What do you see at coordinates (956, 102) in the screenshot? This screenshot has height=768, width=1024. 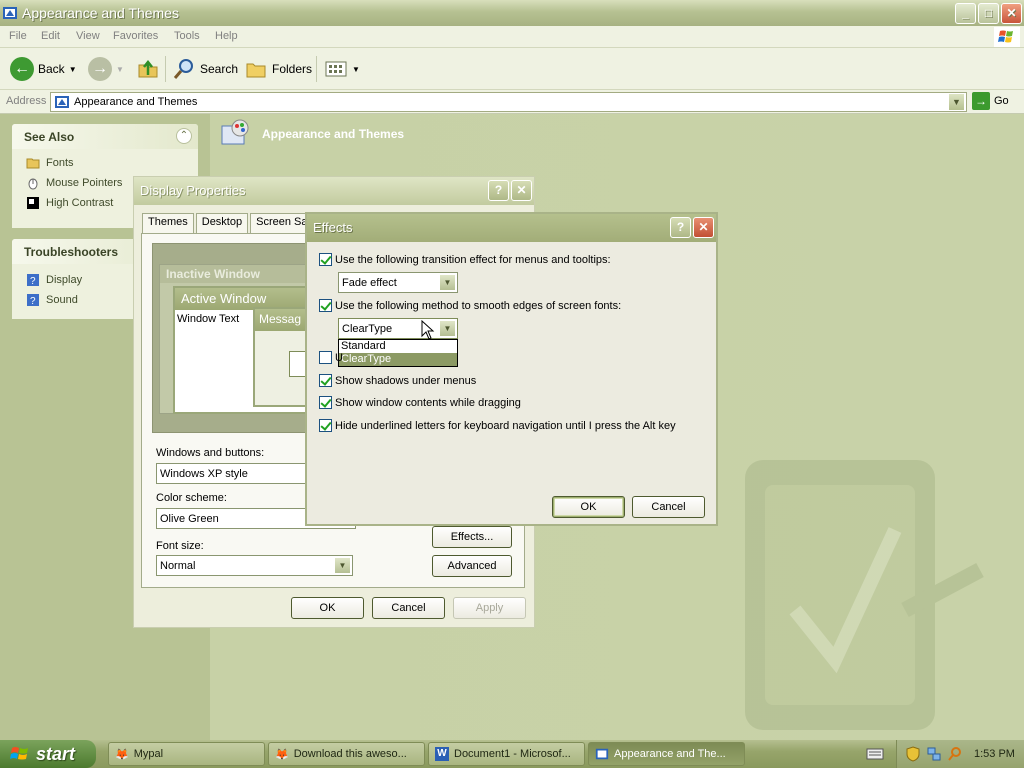 I see `address-dropdown-button: ▼` at bounding box center [956, 102].